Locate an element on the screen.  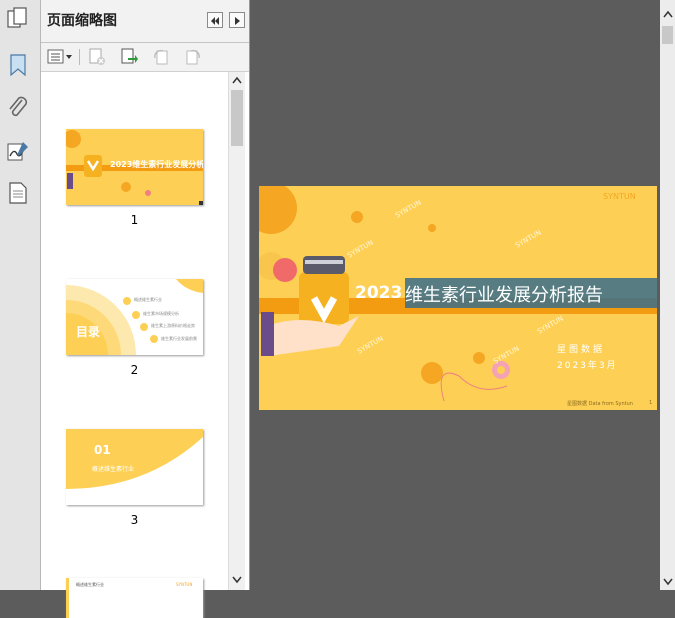
document-icon is located at coordinates (18, 193).